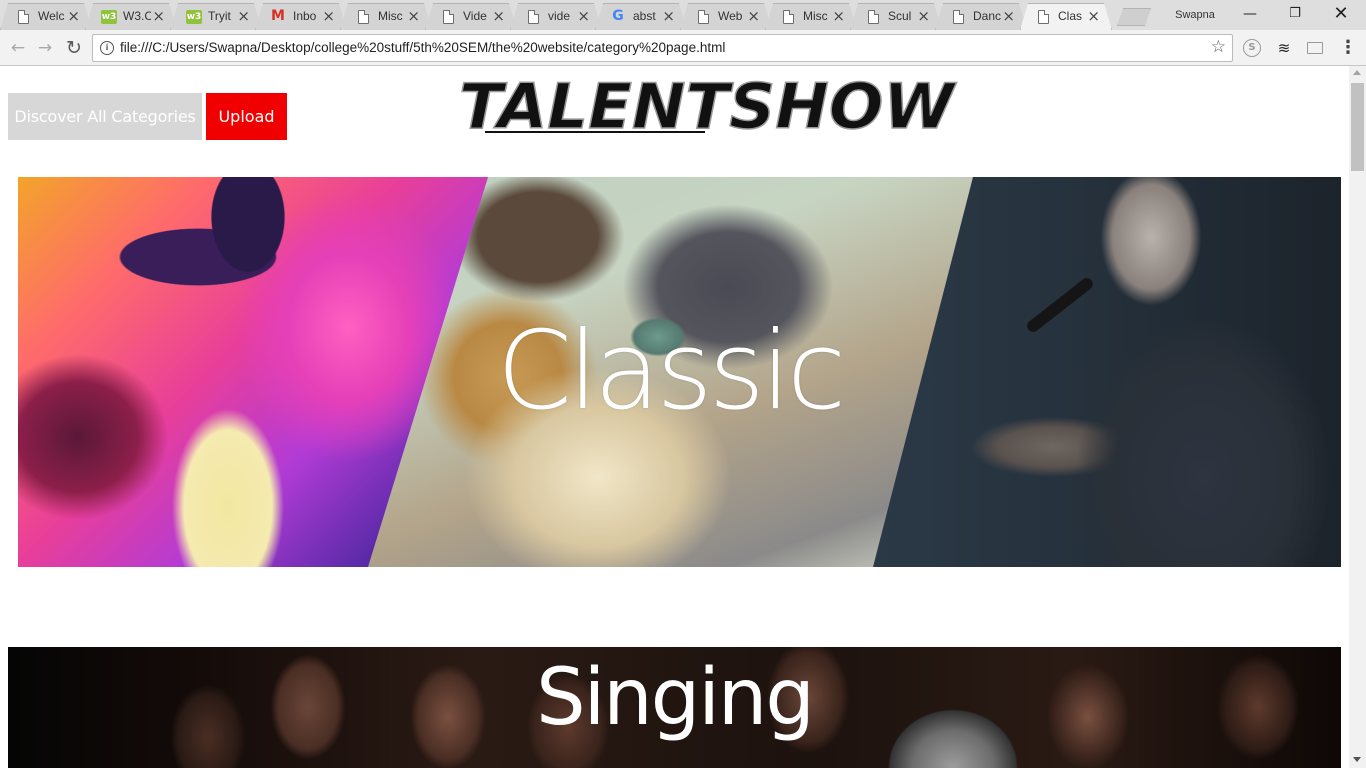 The width and height of the screenshot is (1366, 768). I want to click on tab-title: vide, so click(559, 16).